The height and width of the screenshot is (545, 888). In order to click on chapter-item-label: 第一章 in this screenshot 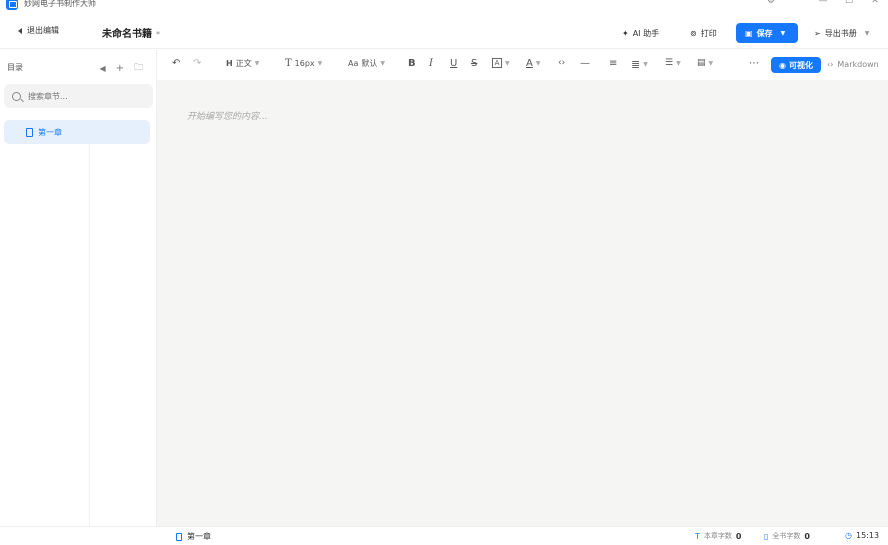, I will do `click(50, 132)`.